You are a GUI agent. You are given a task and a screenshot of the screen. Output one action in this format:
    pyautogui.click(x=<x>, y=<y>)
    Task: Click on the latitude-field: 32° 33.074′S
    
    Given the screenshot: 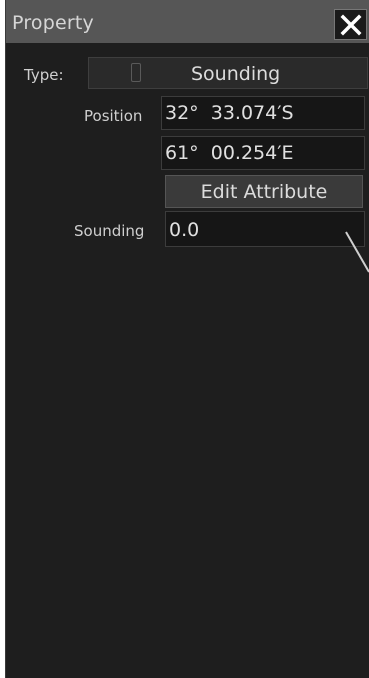 What is the action you would take?
    pyautogui.click(x=263, y=113)
    